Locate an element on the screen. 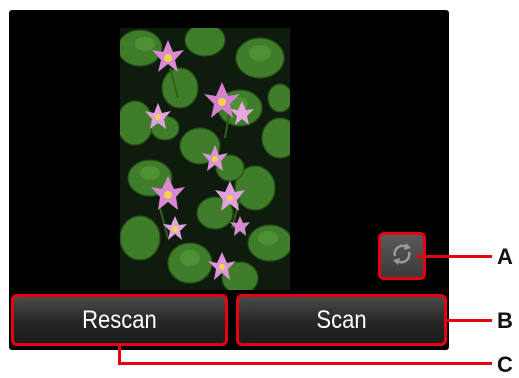  scan-label: Scan is located at coordinates (341, 319).